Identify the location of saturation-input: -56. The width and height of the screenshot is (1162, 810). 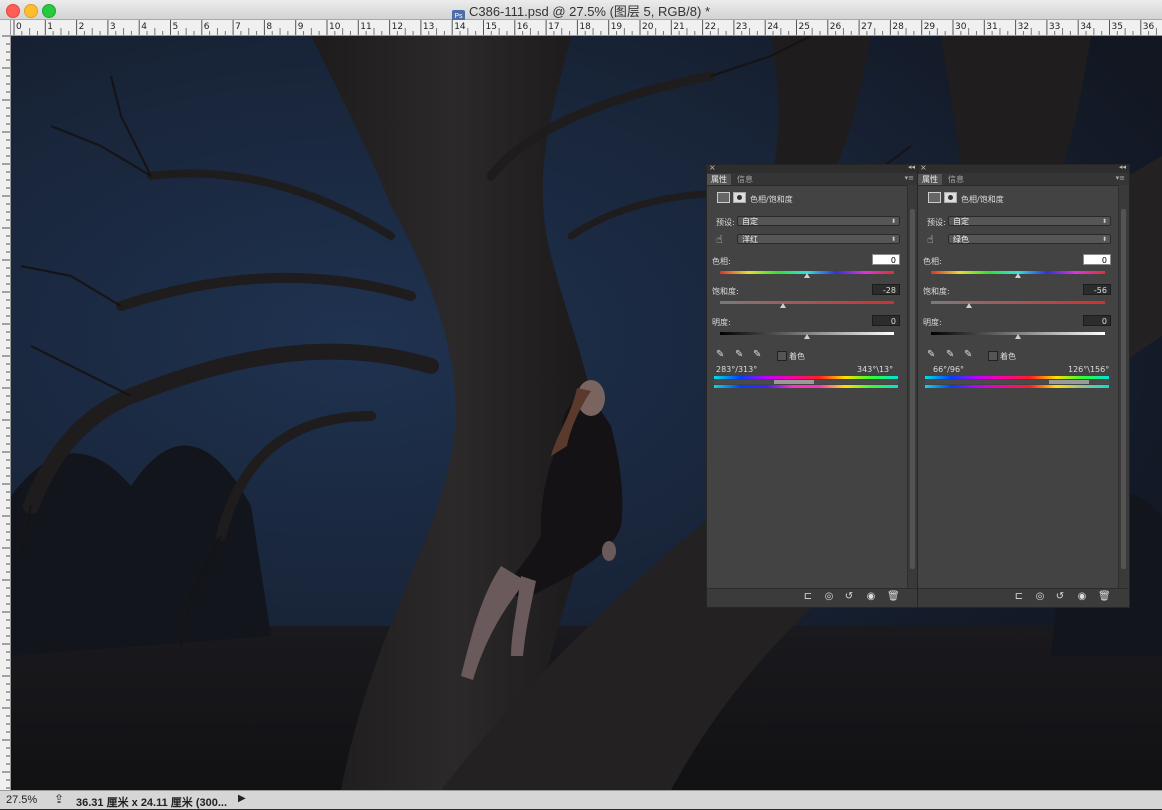
(1097, 289).